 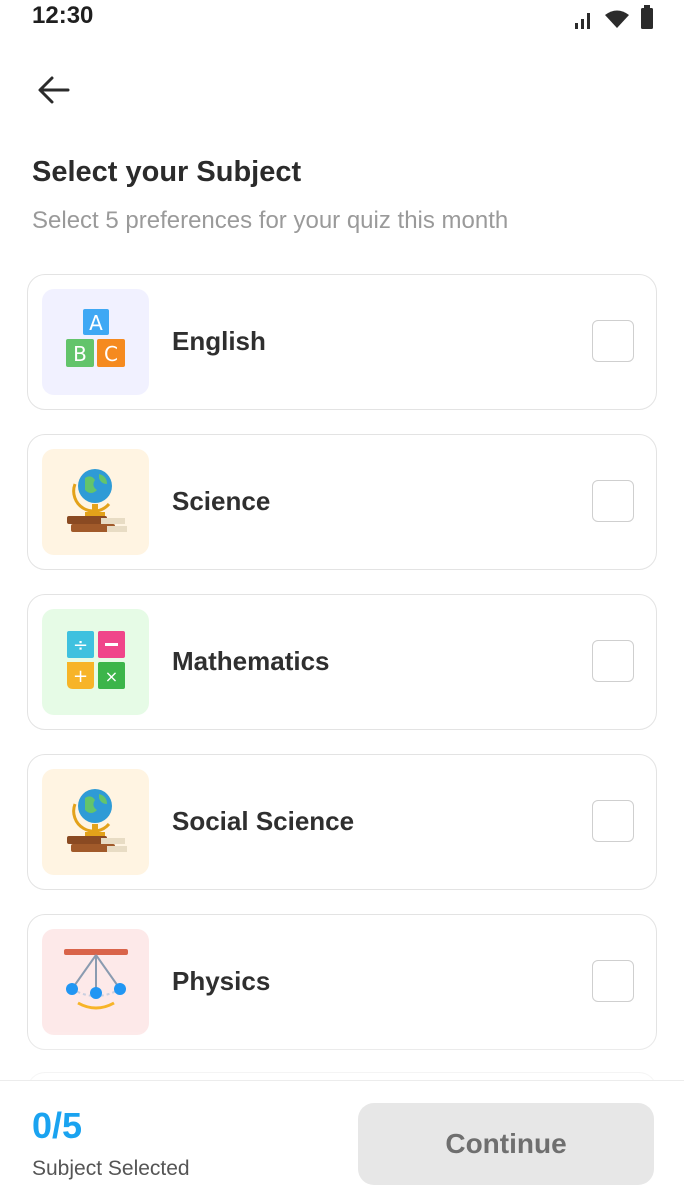 What do you see at coordinates (111, 1168) in the screenshot?
I see `selection-count-label: Subject Selected` at bounding box center [111, 1168].